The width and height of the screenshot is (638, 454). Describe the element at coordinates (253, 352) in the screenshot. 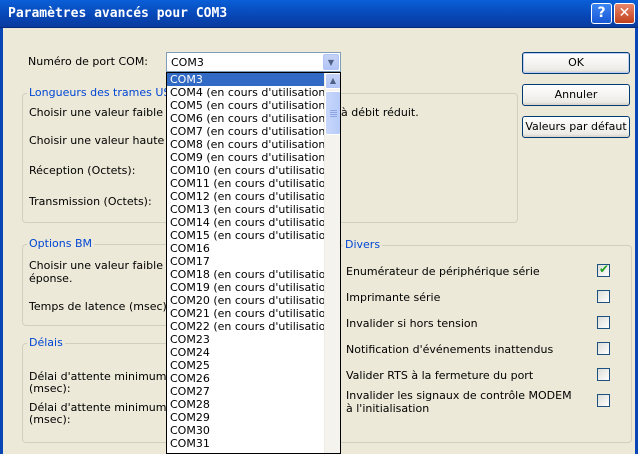

I see `dropdown-option: COM24` at that location.